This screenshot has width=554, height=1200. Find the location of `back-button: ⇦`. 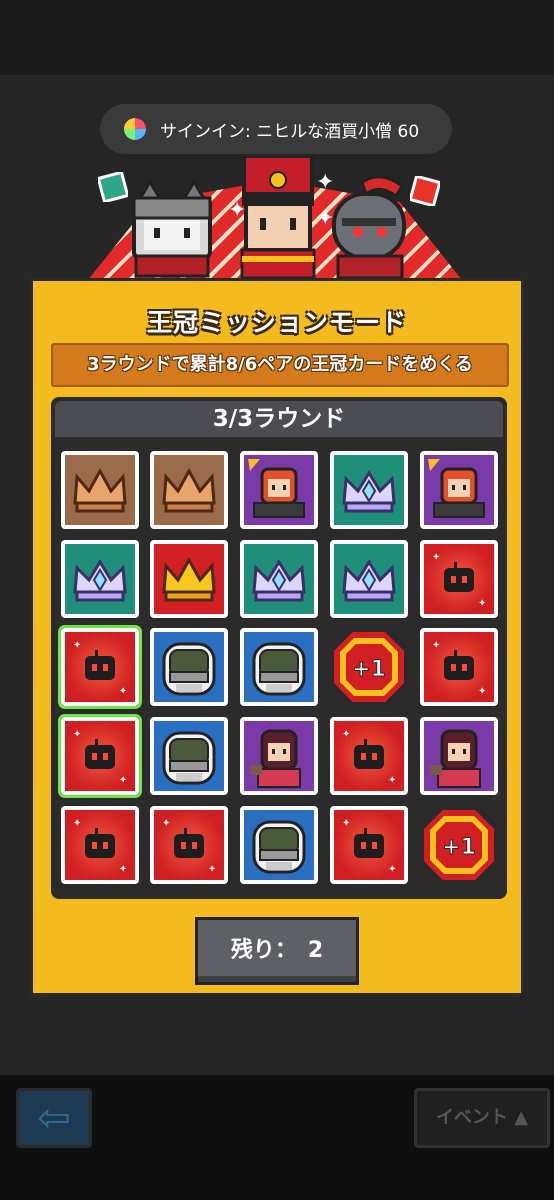

back-button: ⇦ is located at coordinates (54, 1118).